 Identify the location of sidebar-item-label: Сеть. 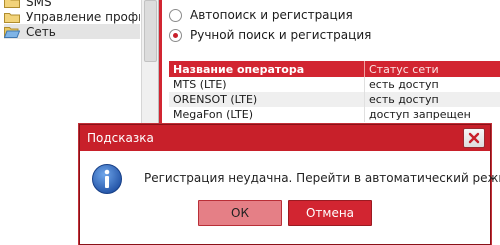
(41, 32).